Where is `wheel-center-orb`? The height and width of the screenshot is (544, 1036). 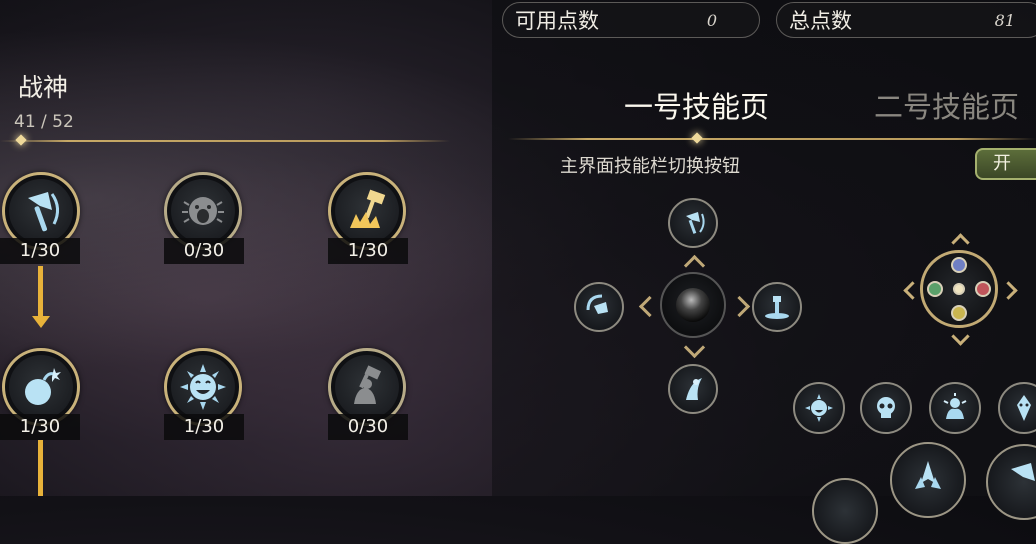 wheel-center-orb is located at coordinates (693, 305).